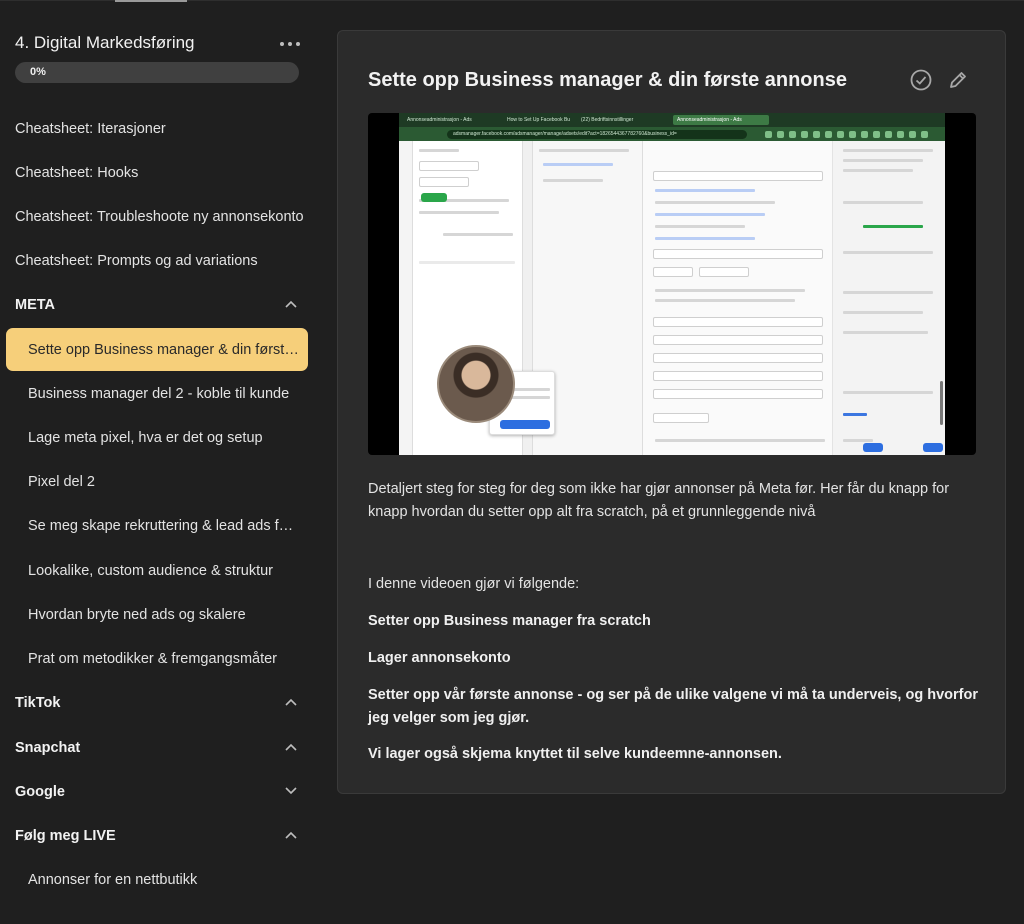  Describe the element at coordinates (157, 72) in the screenshot. I see `course-progress-bar: 0%` at that location.